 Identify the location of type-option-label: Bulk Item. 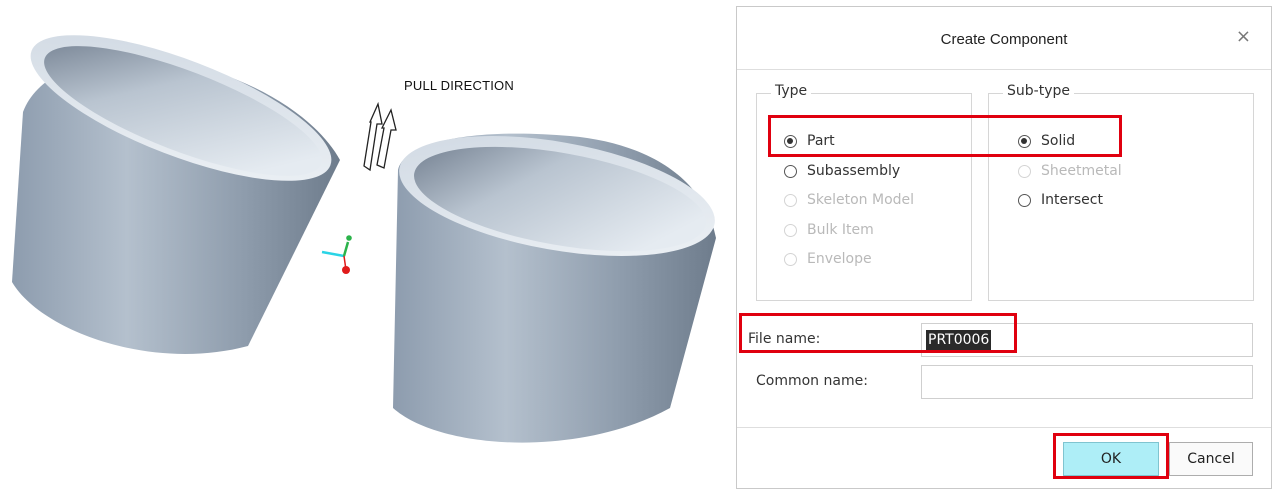
(840, 230).